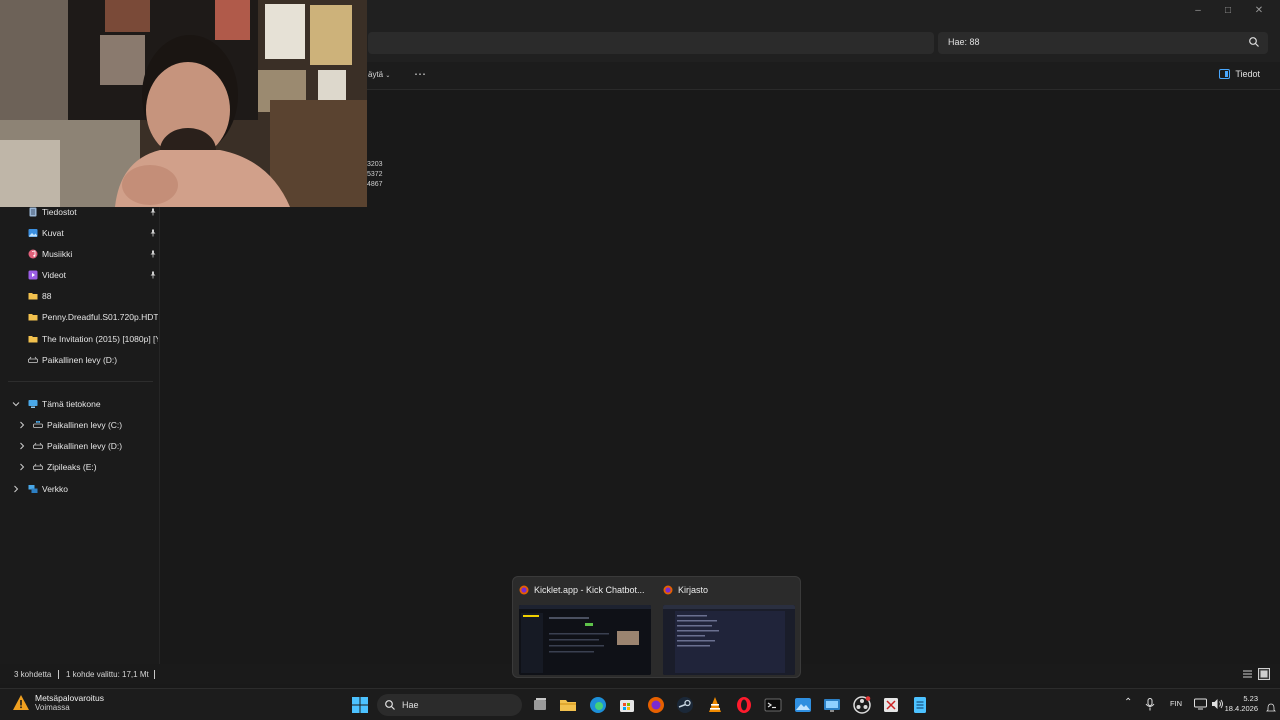  I want to click on edge-icon, so click(598, 705).